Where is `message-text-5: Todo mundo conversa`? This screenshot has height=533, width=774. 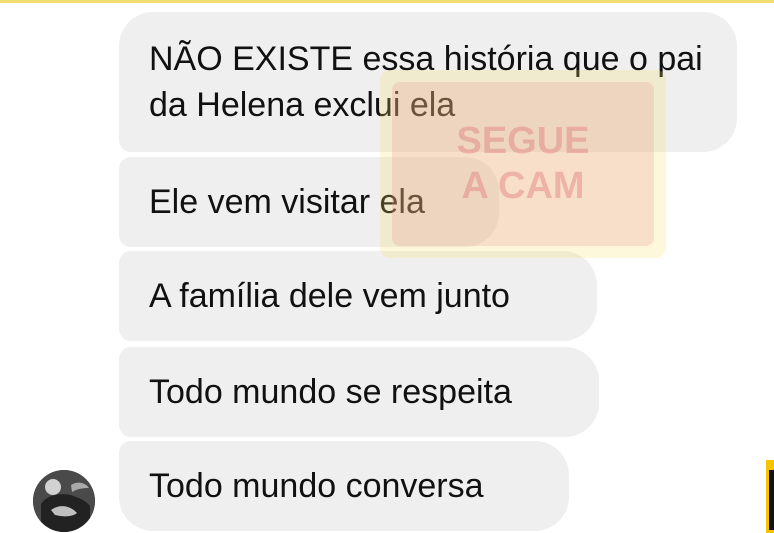 message-text-5: Todo mundo conversa is located at coordinates (316, 486).